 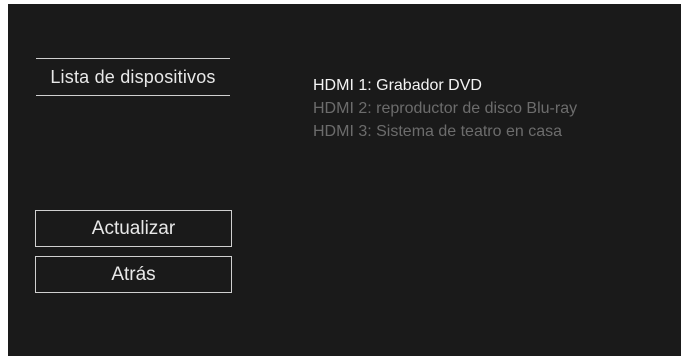 I want to click on update-button: Actualizar, so click(x=133, y=228).